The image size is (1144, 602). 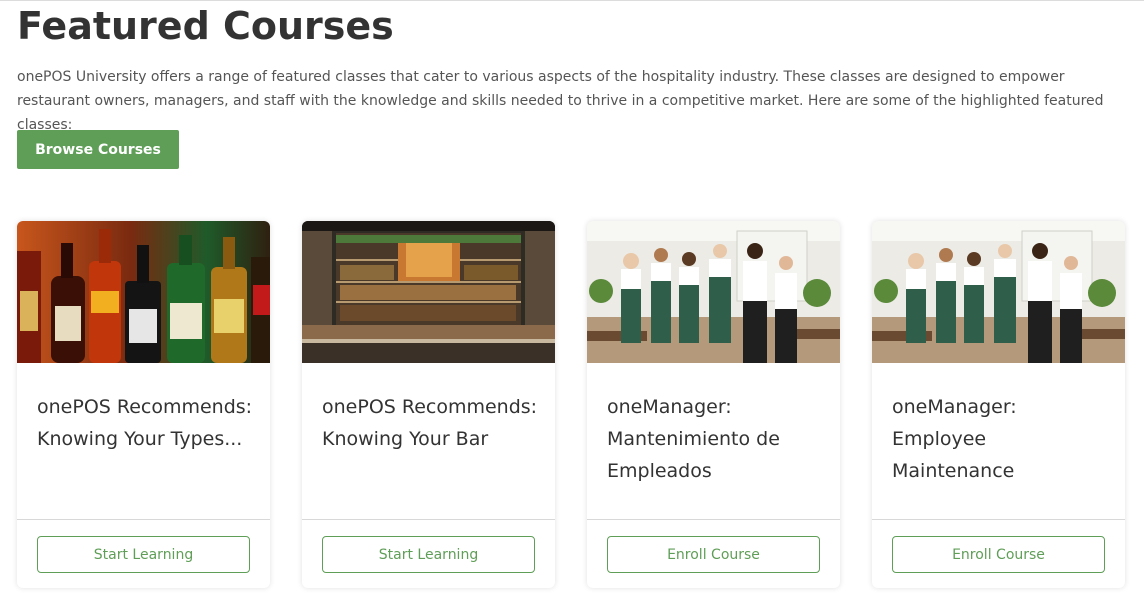 I want to click on course-image-liquor-bottles, so click(x=143, y=292).